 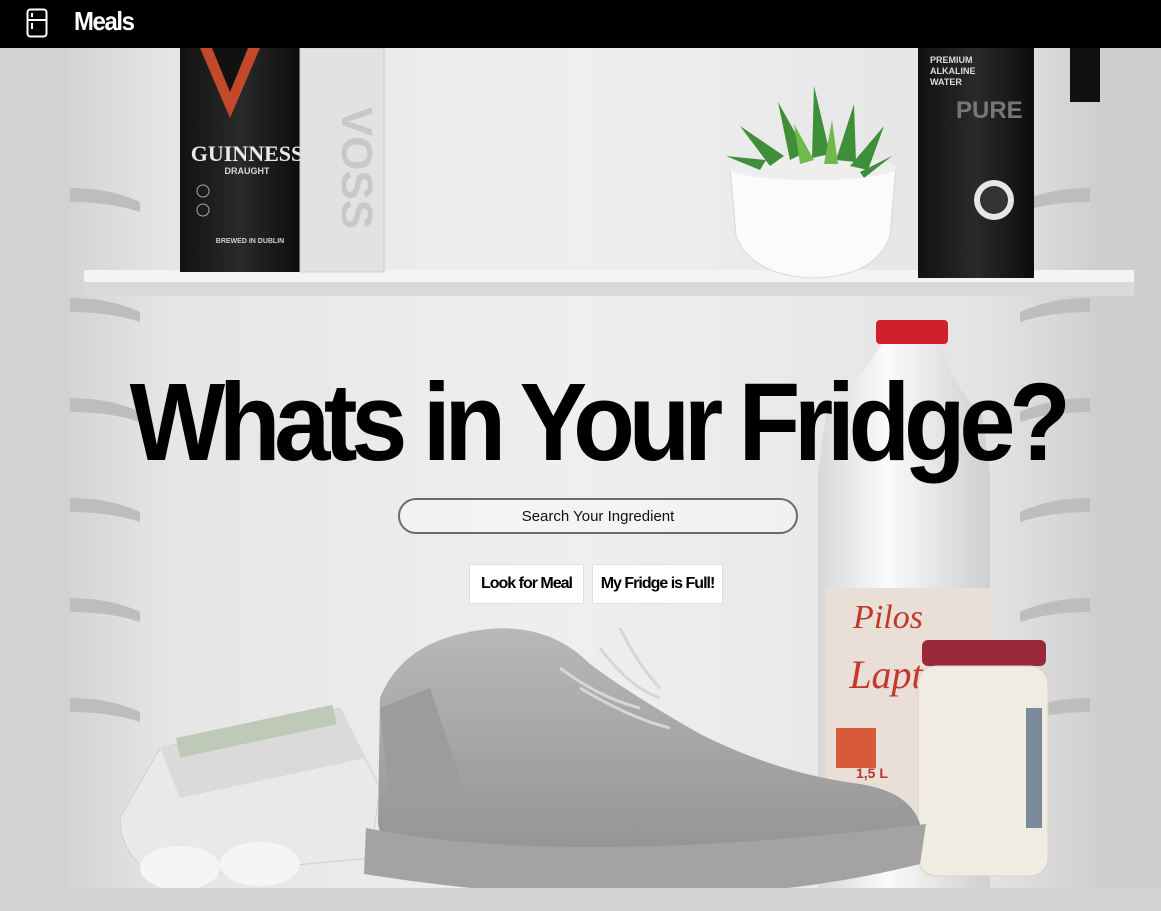 What do you see at coordinates (953, 71) in the screenshot?
I see `svg-text: ALKALINE` at bounding box center [953, 71].